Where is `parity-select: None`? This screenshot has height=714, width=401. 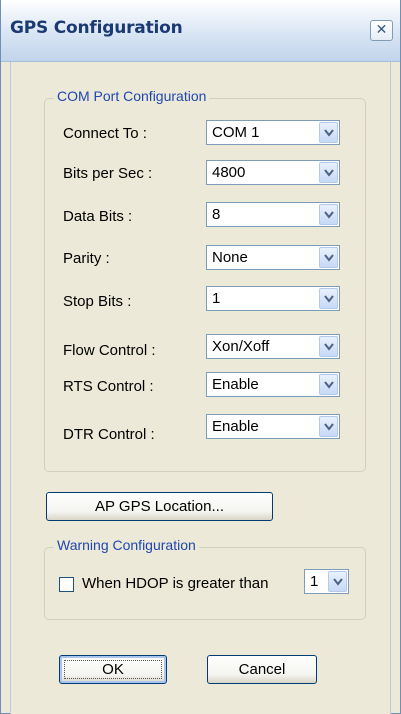
parity-select: None is located at coordinates (273, 257).